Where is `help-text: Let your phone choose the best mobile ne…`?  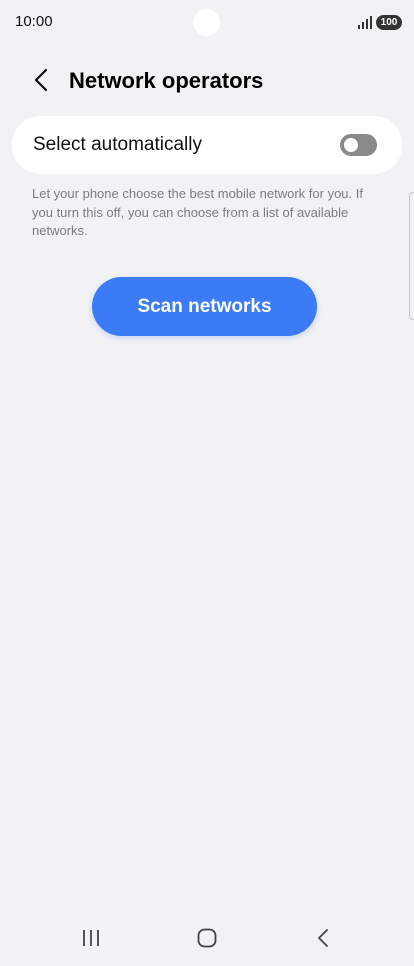 help-text: Let your phone choose the best mobile ne… is located at coordinates (197, 212).